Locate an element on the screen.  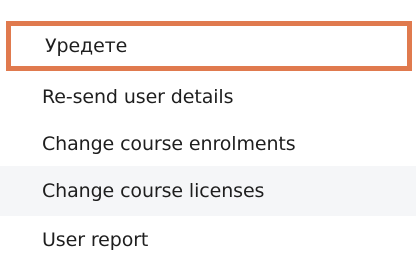
menu-item-label: User report is located at coordinates (95, 240).